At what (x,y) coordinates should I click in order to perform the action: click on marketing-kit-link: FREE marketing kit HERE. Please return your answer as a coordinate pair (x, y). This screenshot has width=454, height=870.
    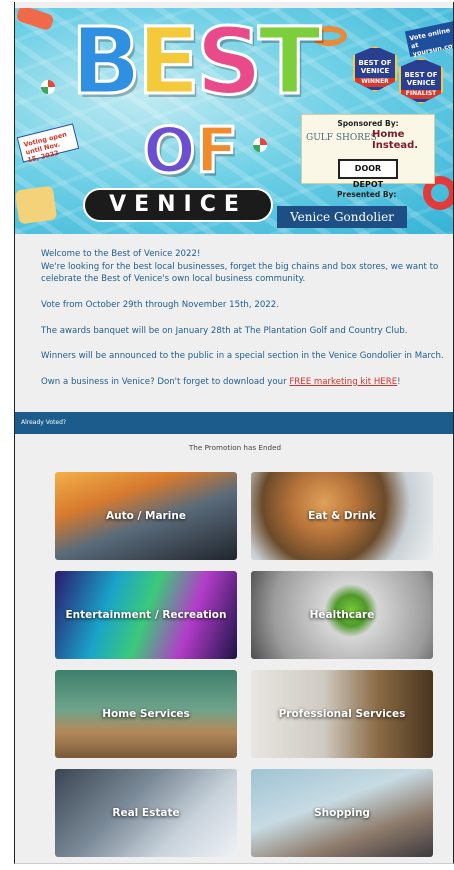
    Looking at the image, I should click on (343, 382).